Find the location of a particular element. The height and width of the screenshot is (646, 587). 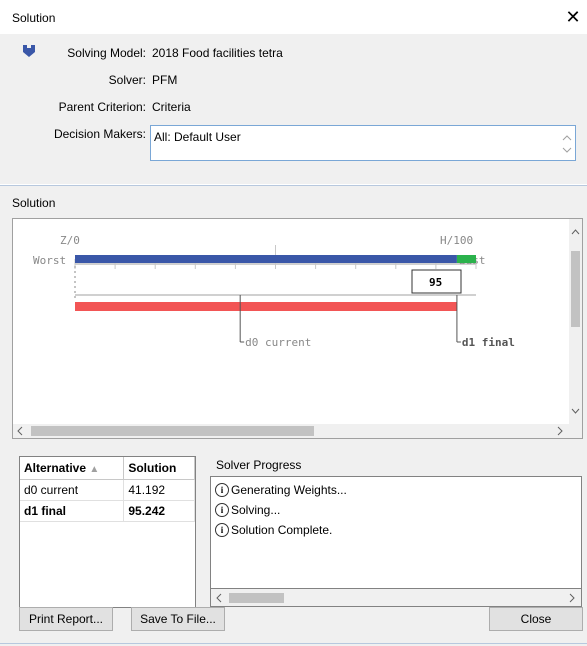

solver-label: Solver: is located at coordinates (127, 80).